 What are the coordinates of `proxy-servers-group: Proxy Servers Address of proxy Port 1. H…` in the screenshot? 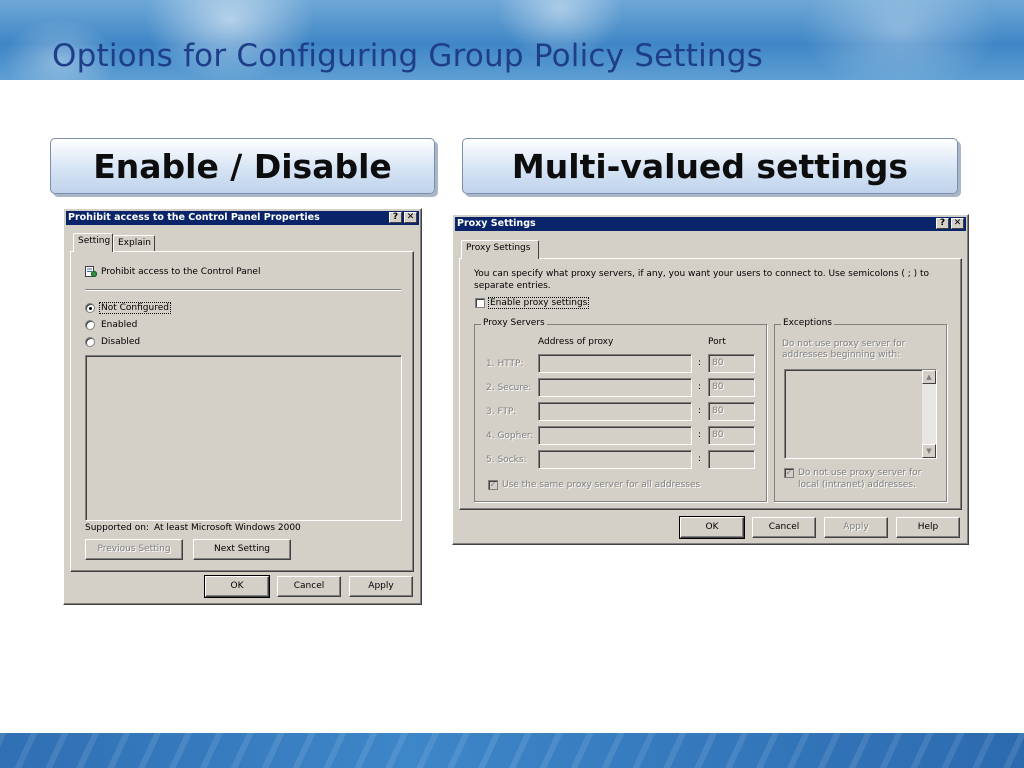 It's located at (620, 410).